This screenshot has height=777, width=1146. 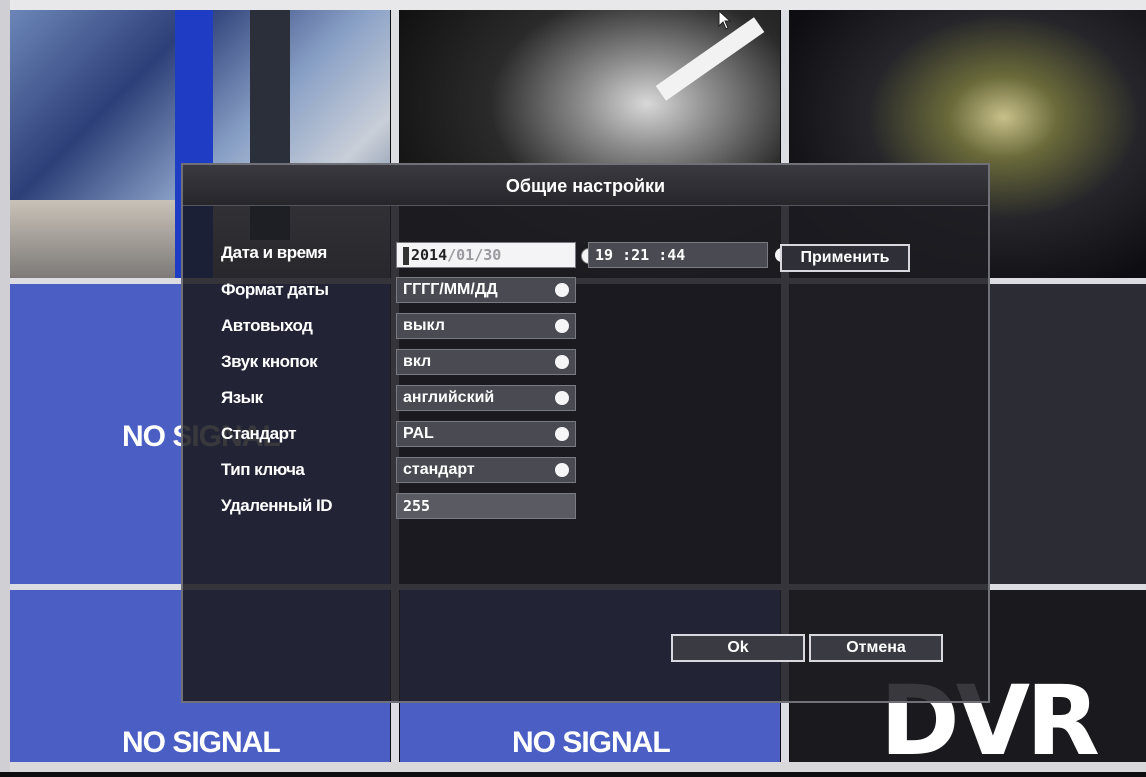 I want to click on date-input: 2014/01/30, so click(x=496, y=255).